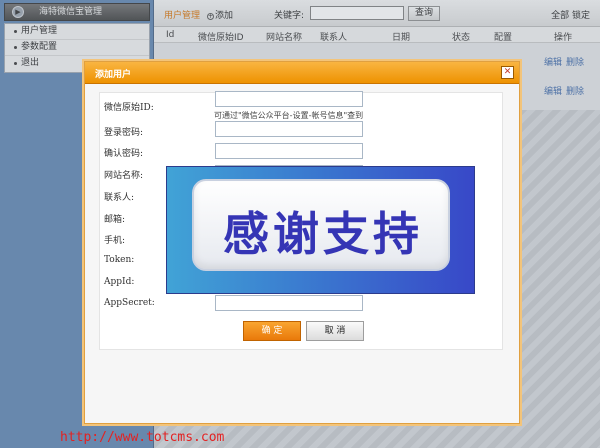 This screenshot has height=448, width=600. I want to click on form-label: 邮箱:, so click(115, 220).